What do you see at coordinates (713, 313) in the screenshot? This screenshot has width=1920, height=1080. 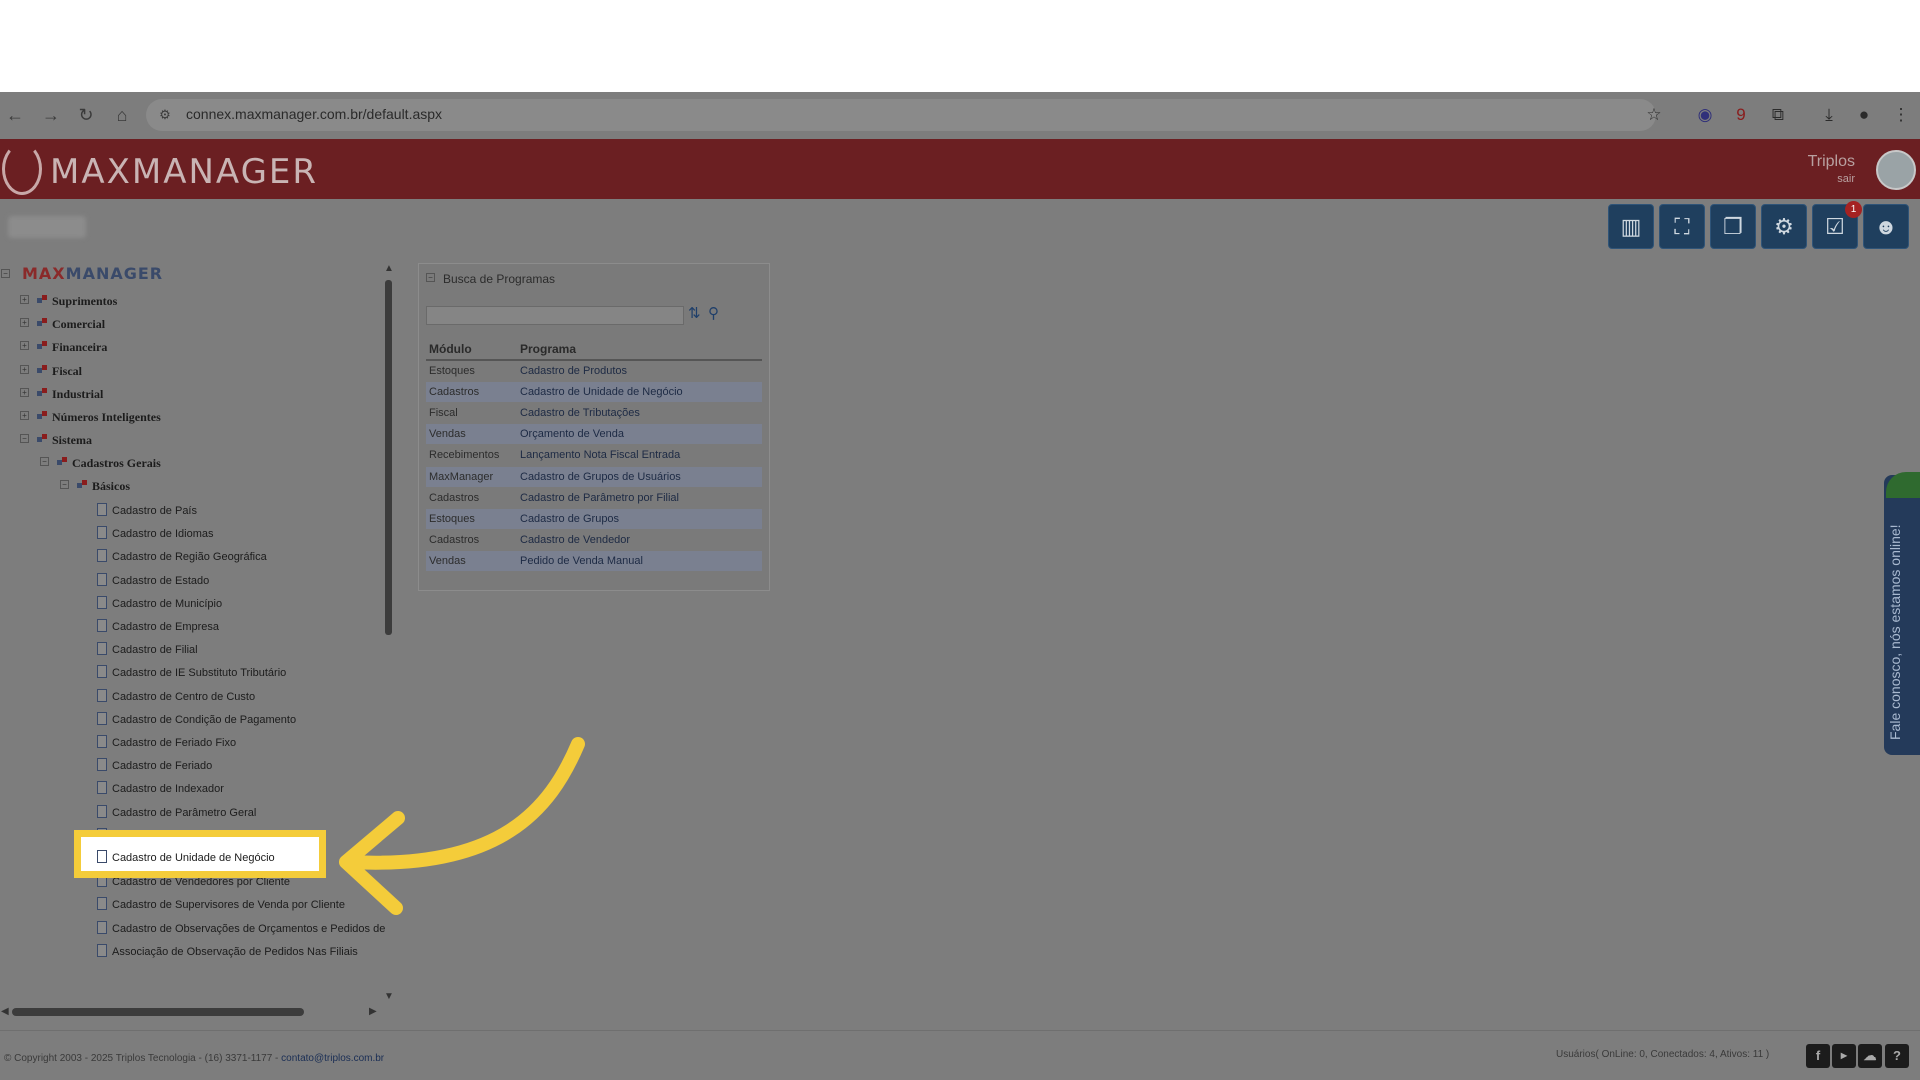 I see `search-icon: ⚲` at bounding box center [713, 313].